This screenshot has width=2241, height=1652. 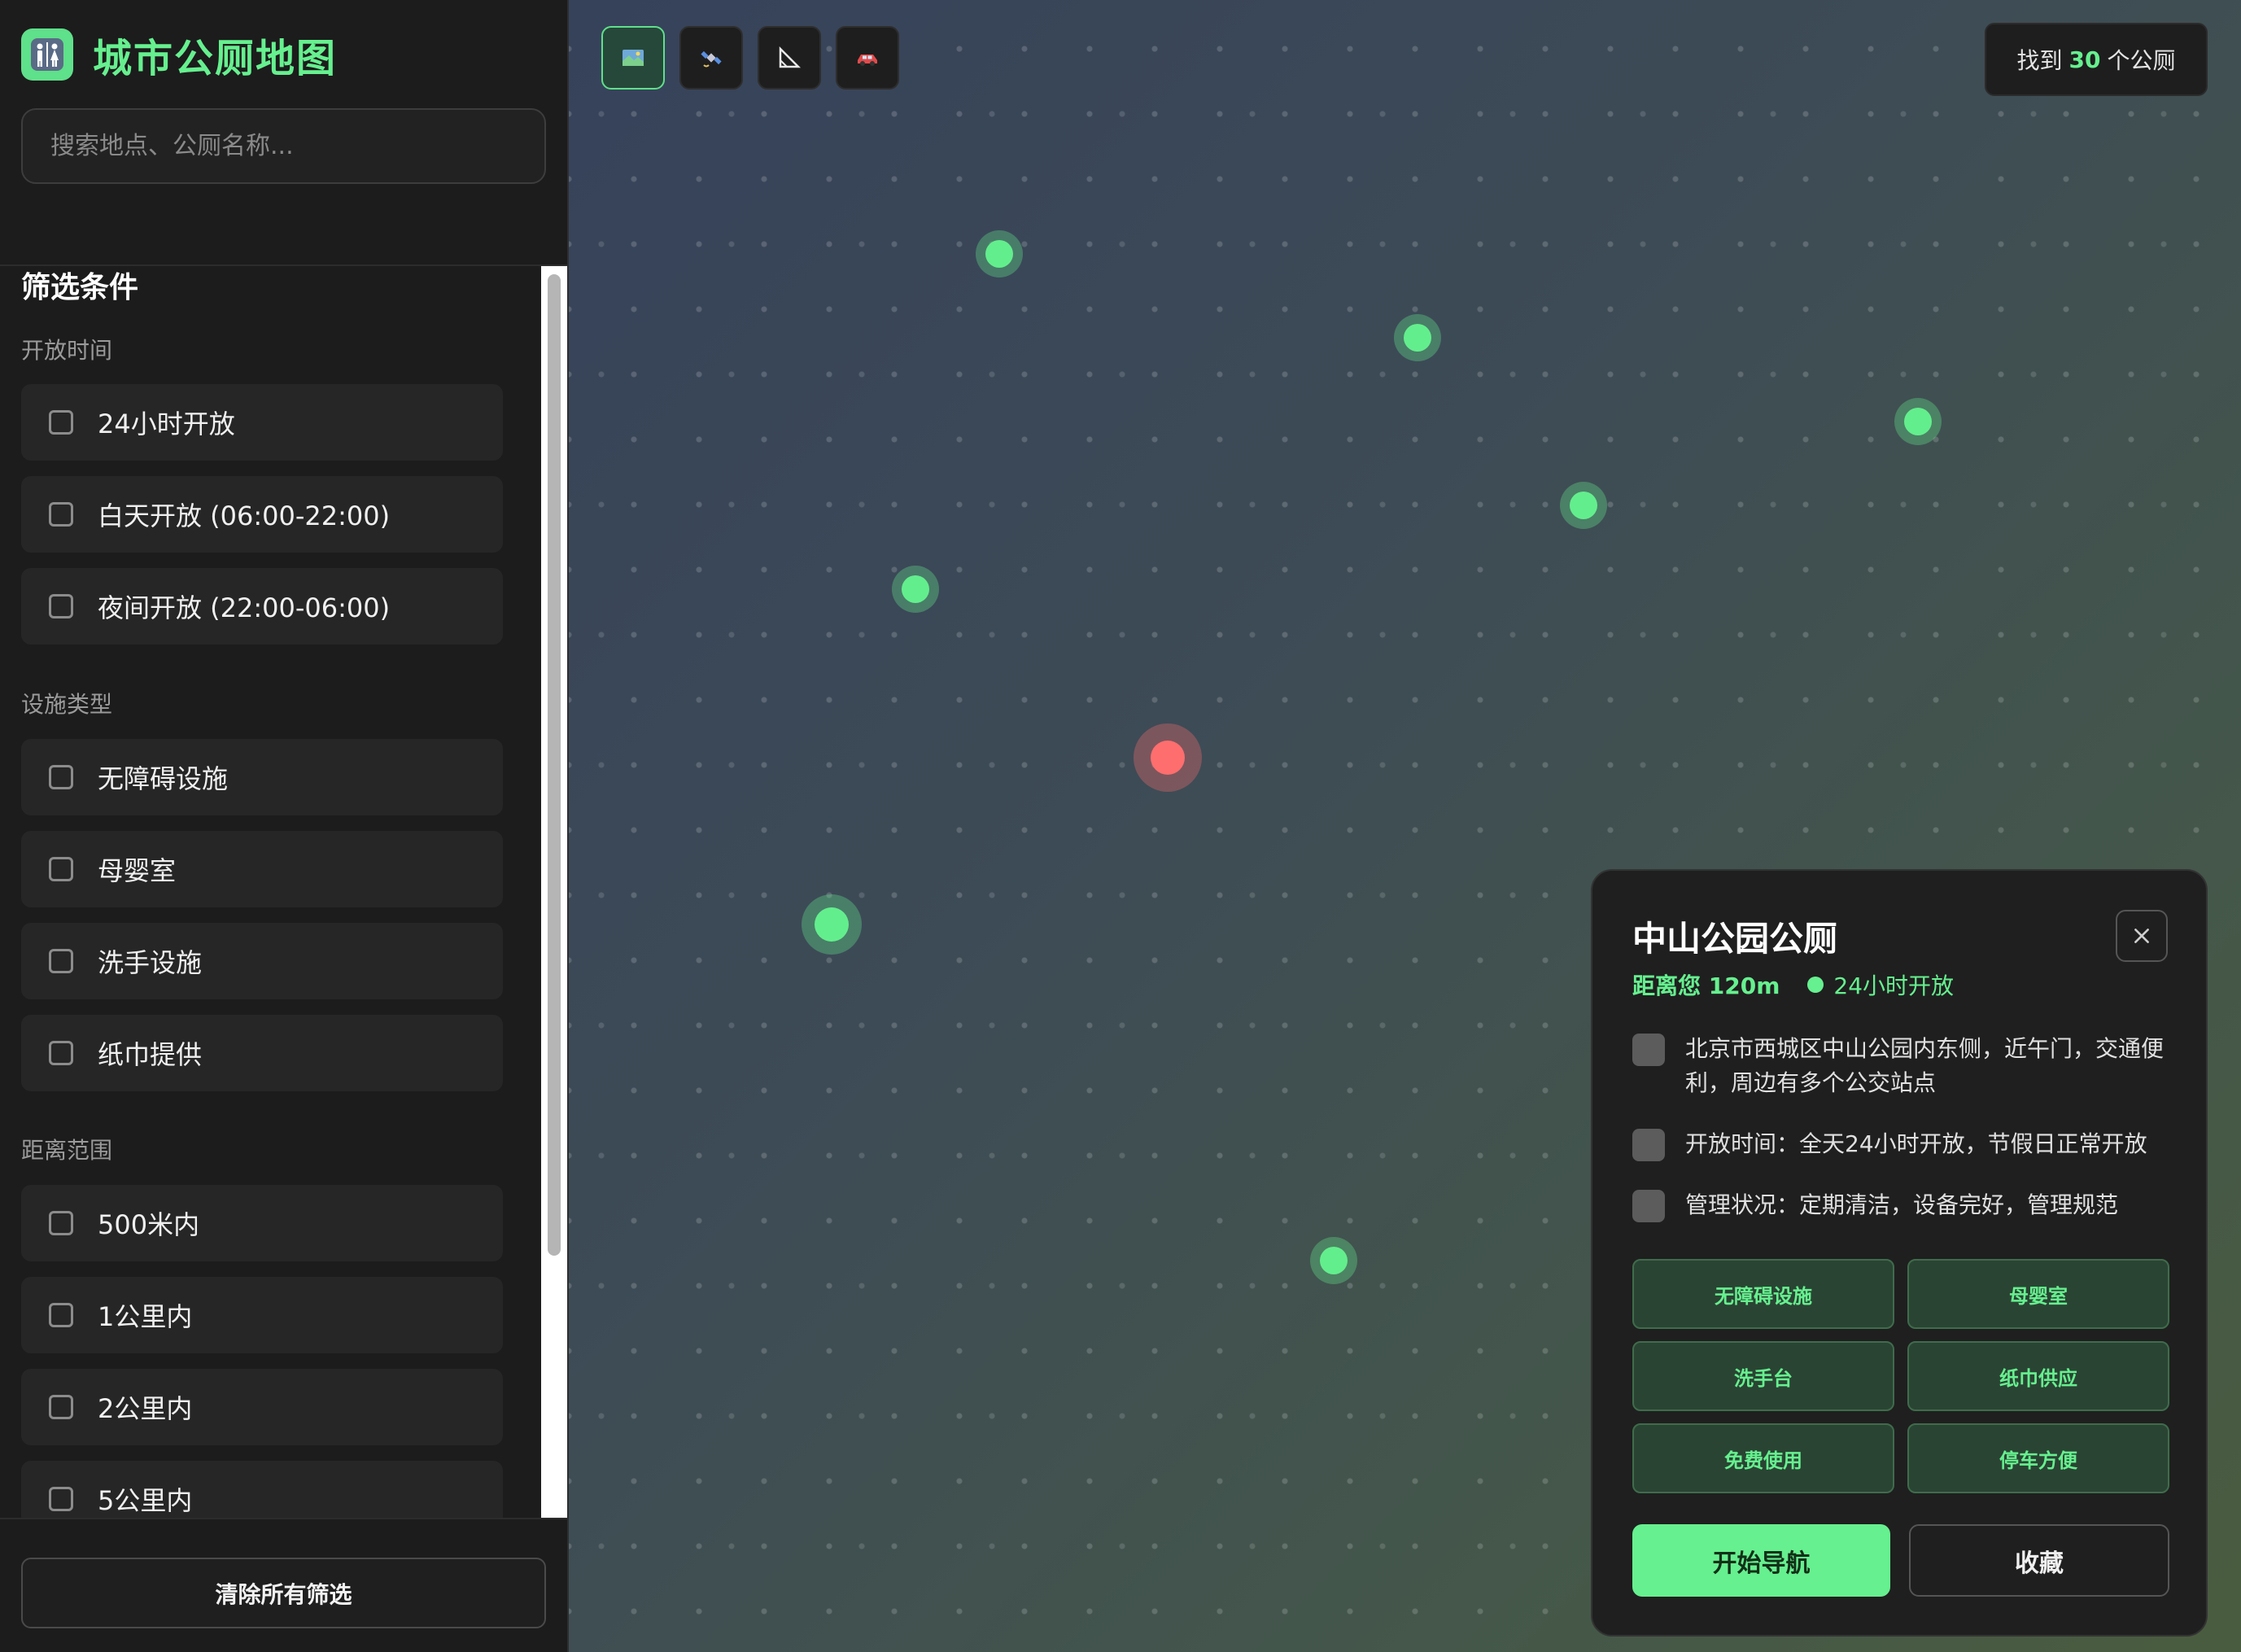 What do you see at coordinates (1763, 1294) in the screenshot?
I see `facility-tag: 无障碍设施` at bounding box center [1763, 1294].